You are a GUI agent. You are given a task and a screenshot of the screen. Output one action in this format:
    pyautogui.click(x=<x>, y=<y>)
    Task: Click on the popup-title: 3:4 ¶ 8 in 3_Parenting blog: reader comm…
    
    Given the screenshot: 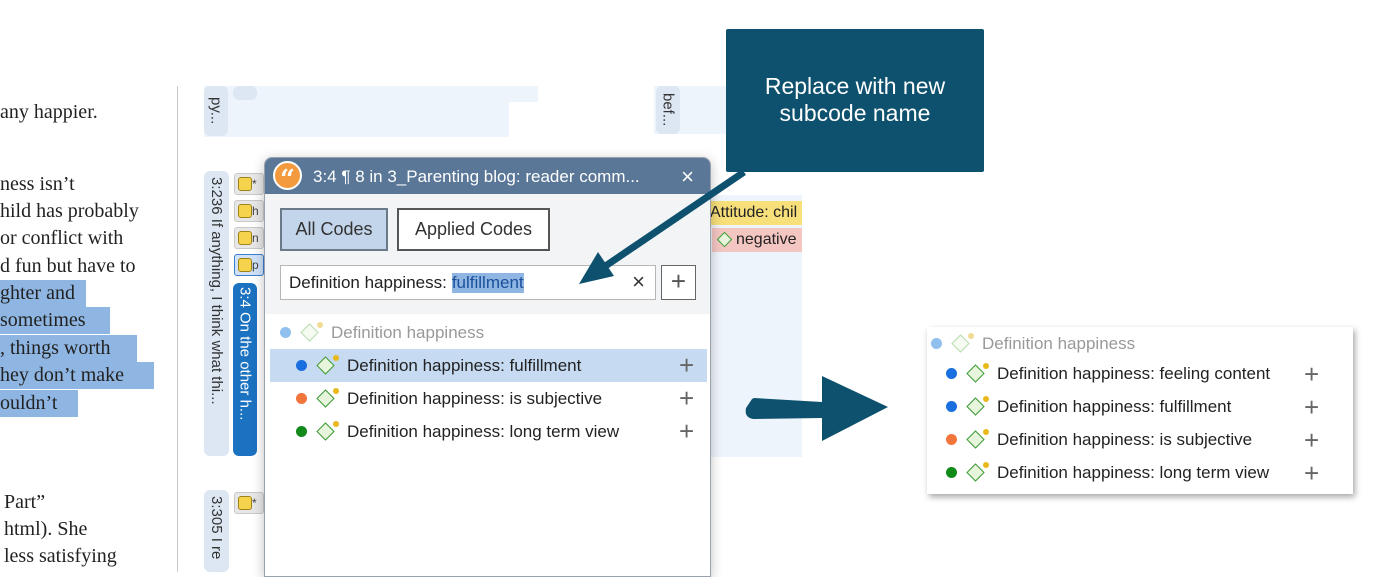 What is the action you would take?
    pyautogui.click(x=476, y=176)
    